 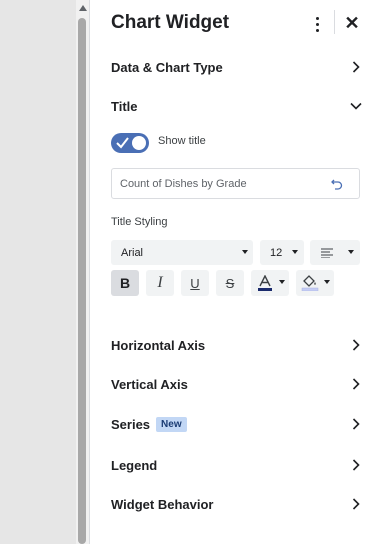 I want to click on section-widget-behavior: Widget Behavior, so click(x=237, y=504).